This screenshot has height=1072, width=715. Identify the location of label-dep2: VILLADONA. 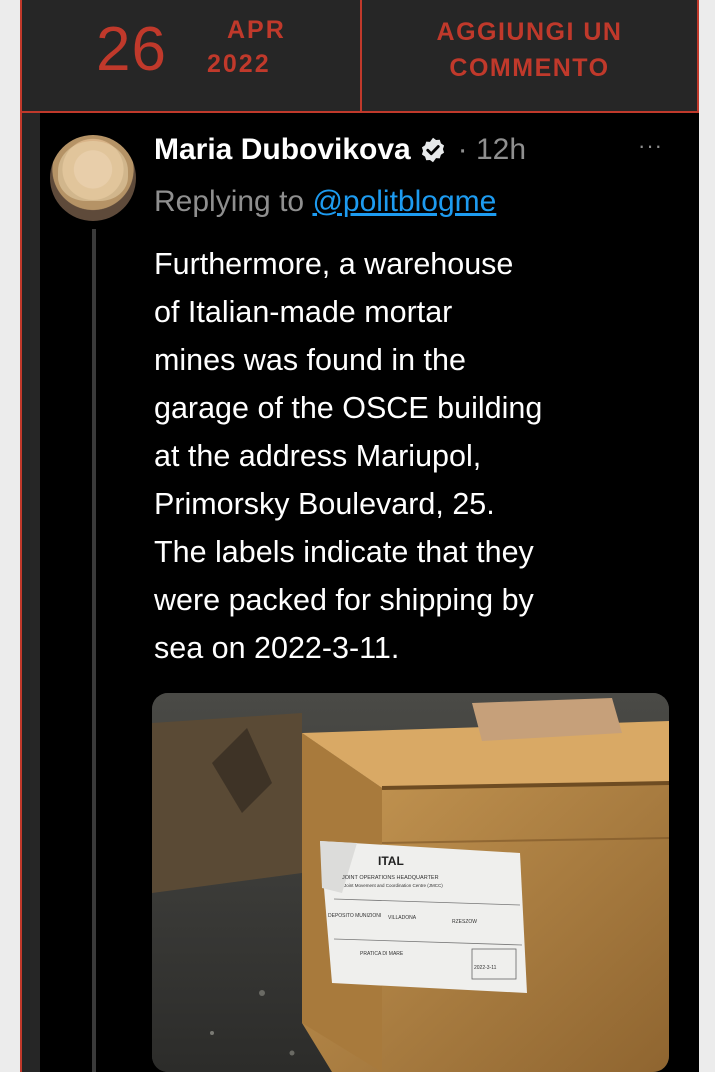
(402, 918).